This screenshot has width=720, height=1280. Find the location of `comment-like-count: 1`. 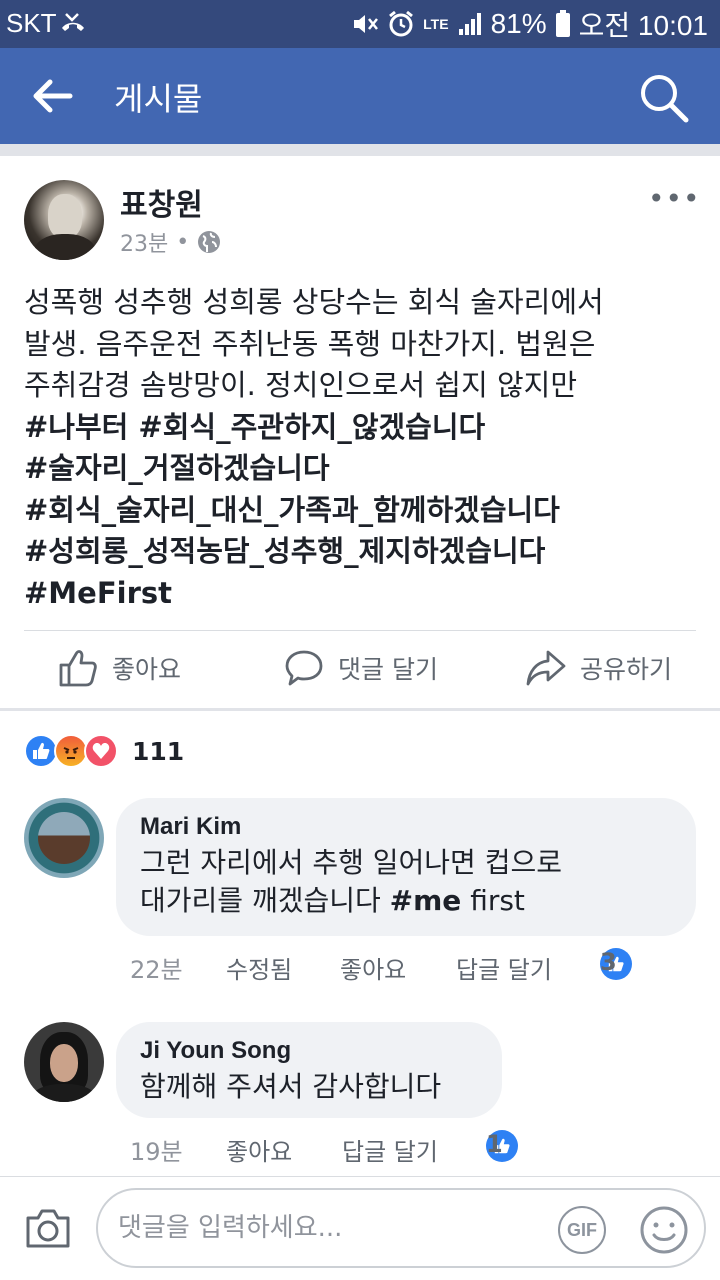

comment-like-count: 1 is located at coordinates (502, 1146).